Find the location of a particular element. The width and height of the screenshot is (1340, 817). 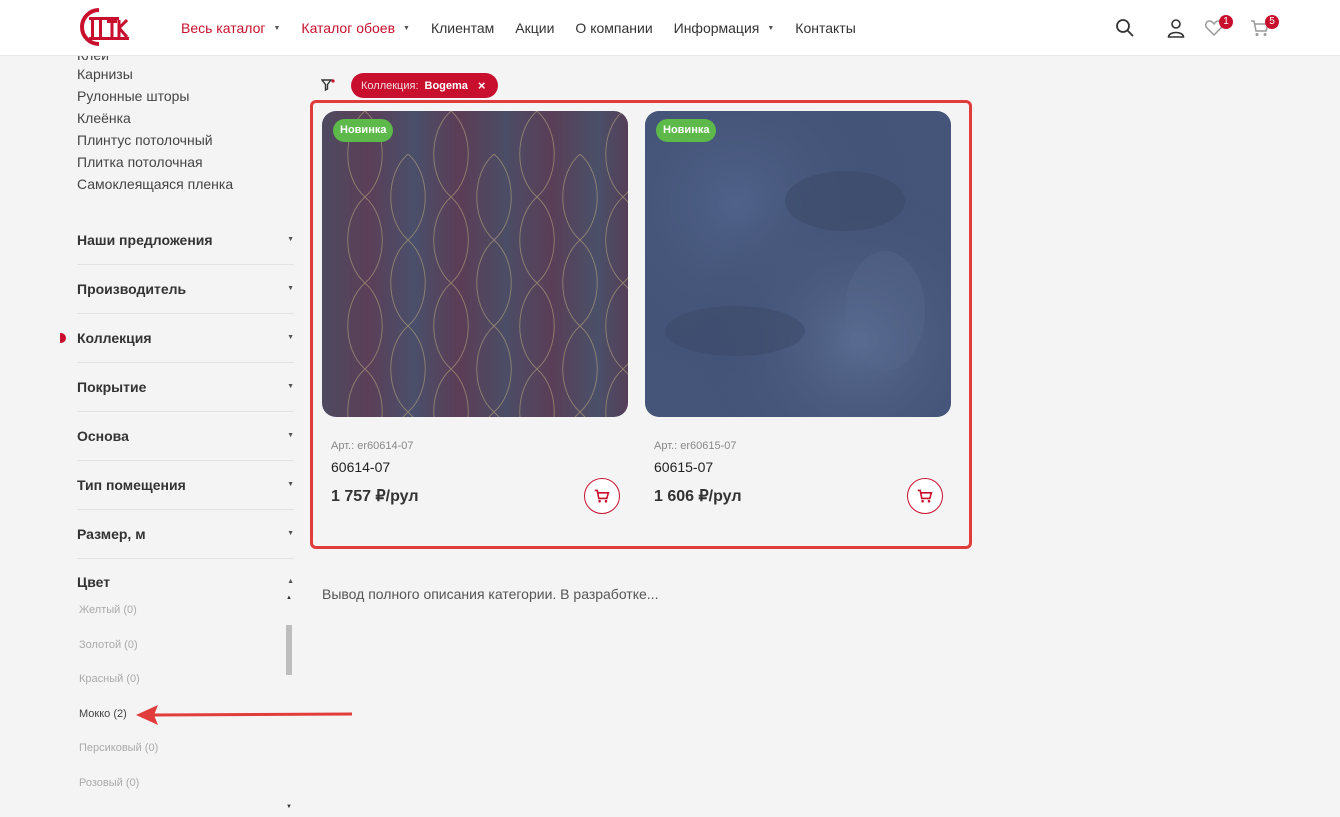

nav-about: О компании is located at coordinates (613, 28).